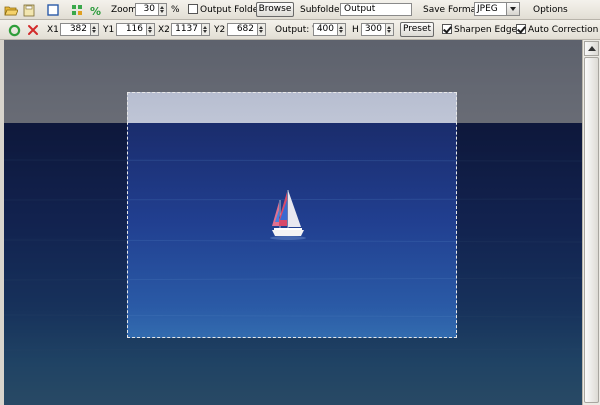 The image size is (600, 405). What do you see at coordinates (95, 29) in the screenshot?
I see `x1-spinner` at bounding box center [95, 29].